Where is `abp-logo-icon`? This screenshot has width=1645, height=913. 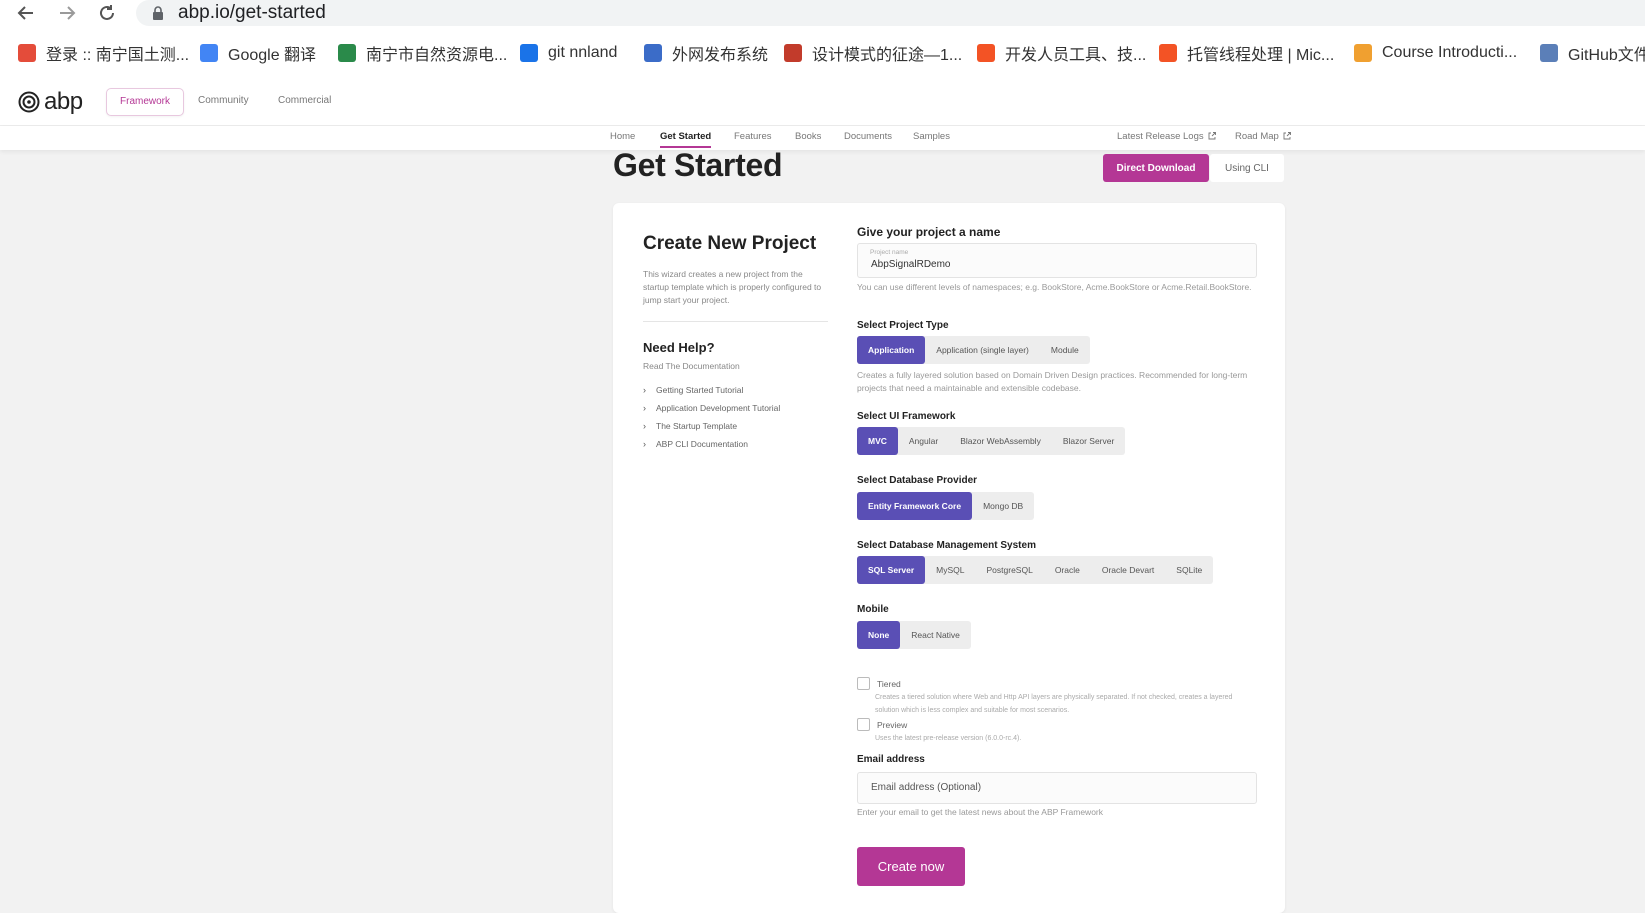 abp-logo-icon is located at coordinates (29, 102).